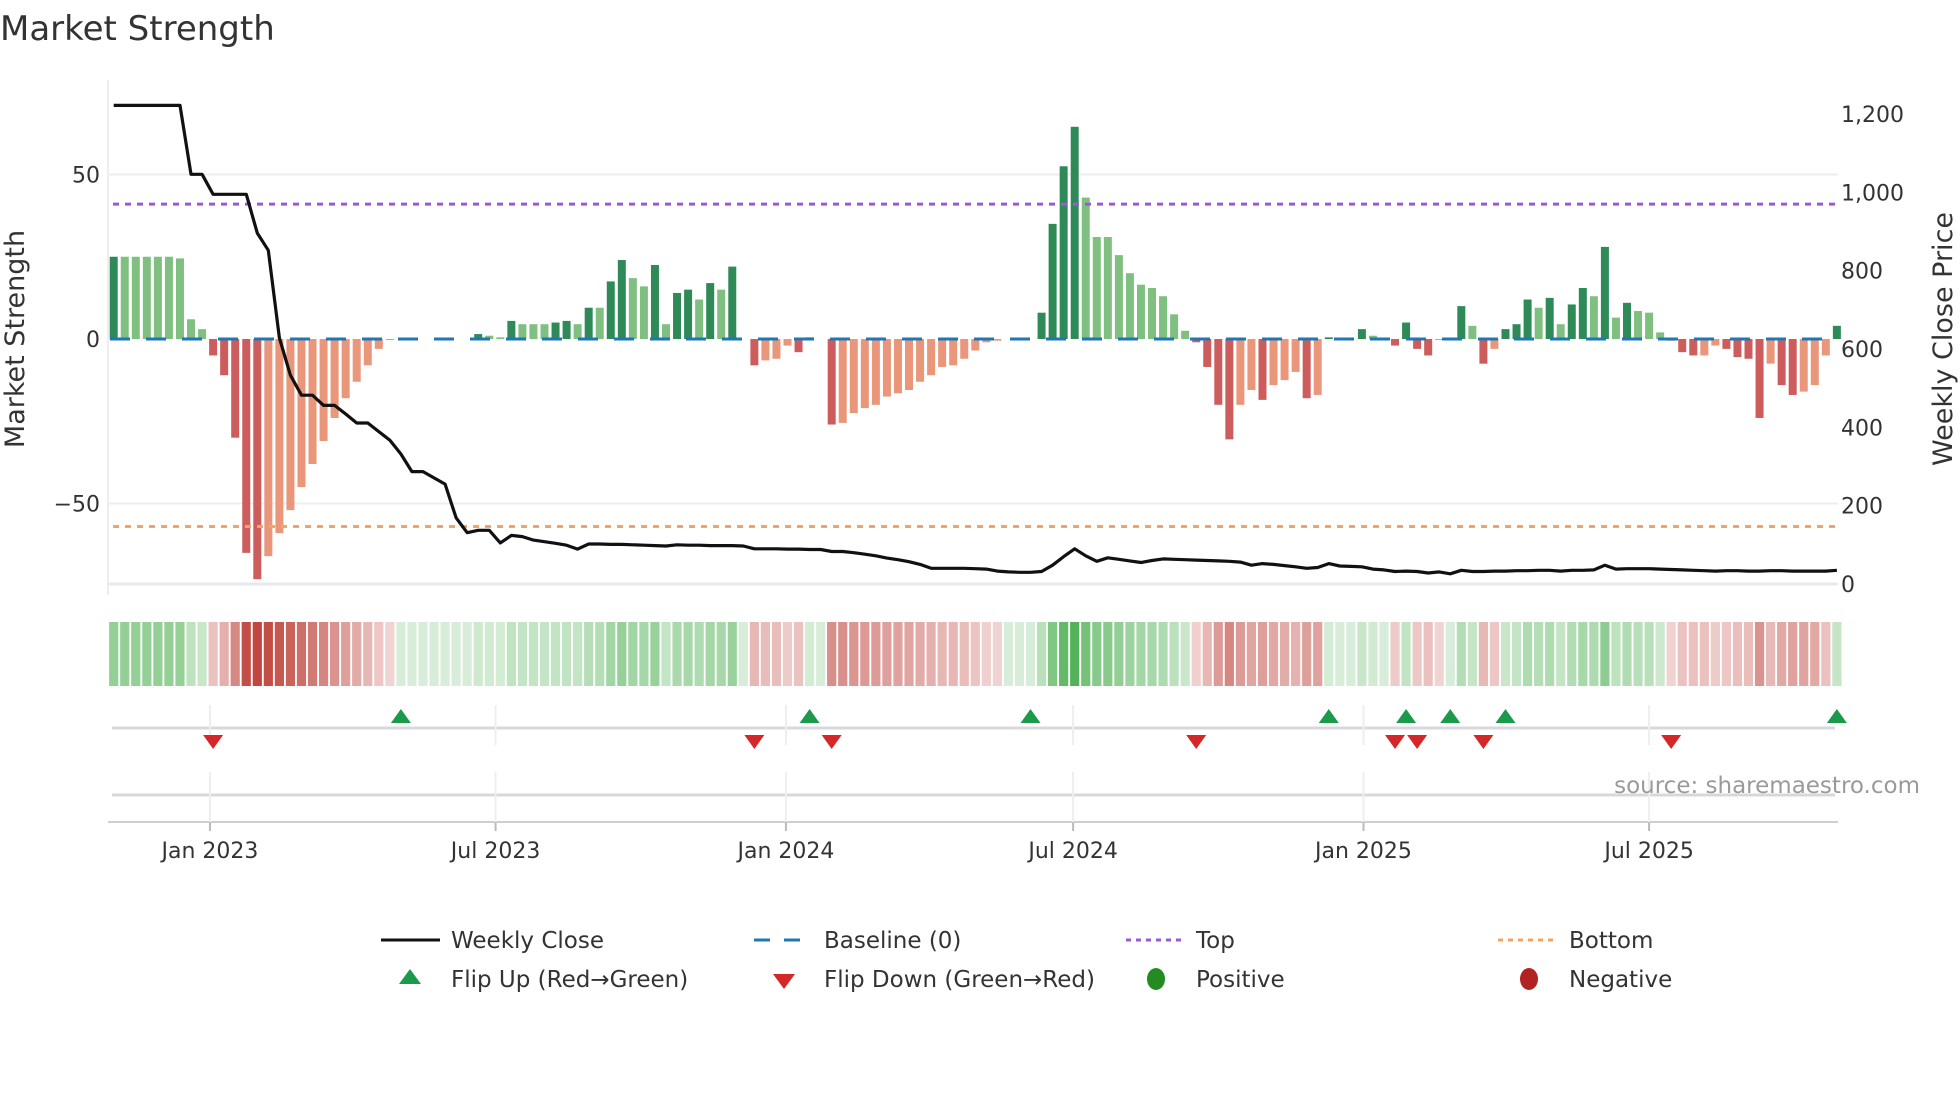  What do you see at coordinates (1872, 193) in the screenshot?
I see `right-tick-label: 1,000` at bounding box center [1872, 193].